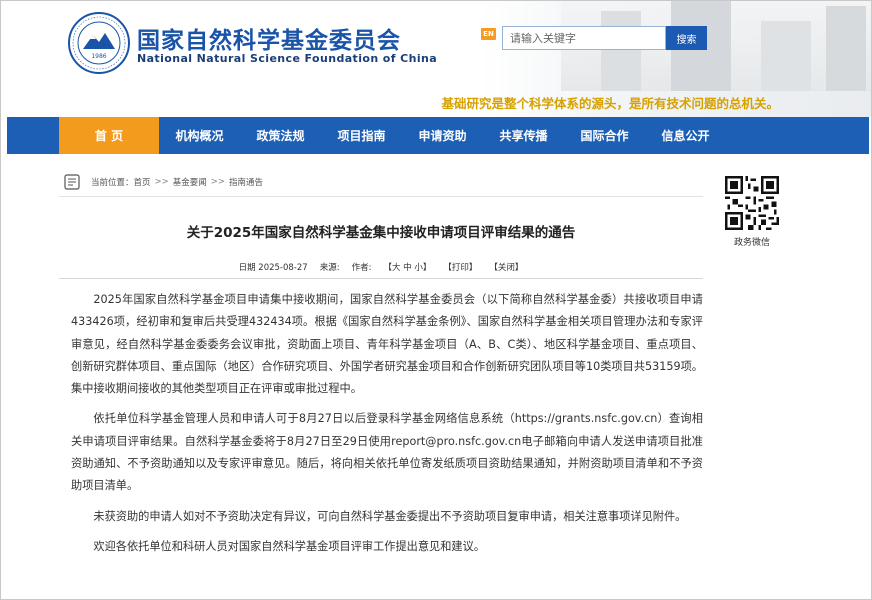  What do you see at coordinates (361, 135) in the screenshot?
I see `nav-item-guide: 项目指南` at bounding box center [361, 135].